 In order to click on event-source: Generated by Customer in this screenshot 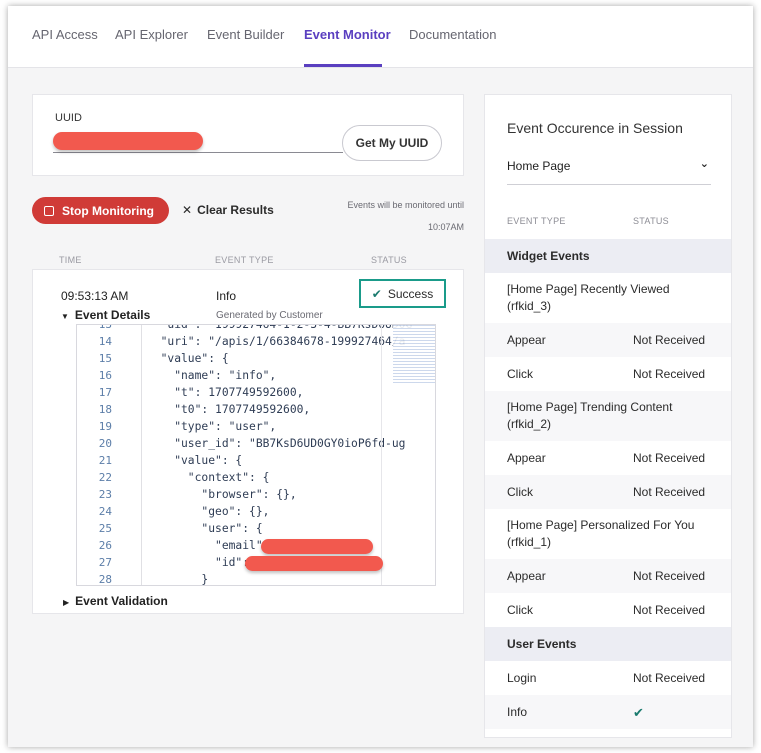, I will do `click(269, 315)`.